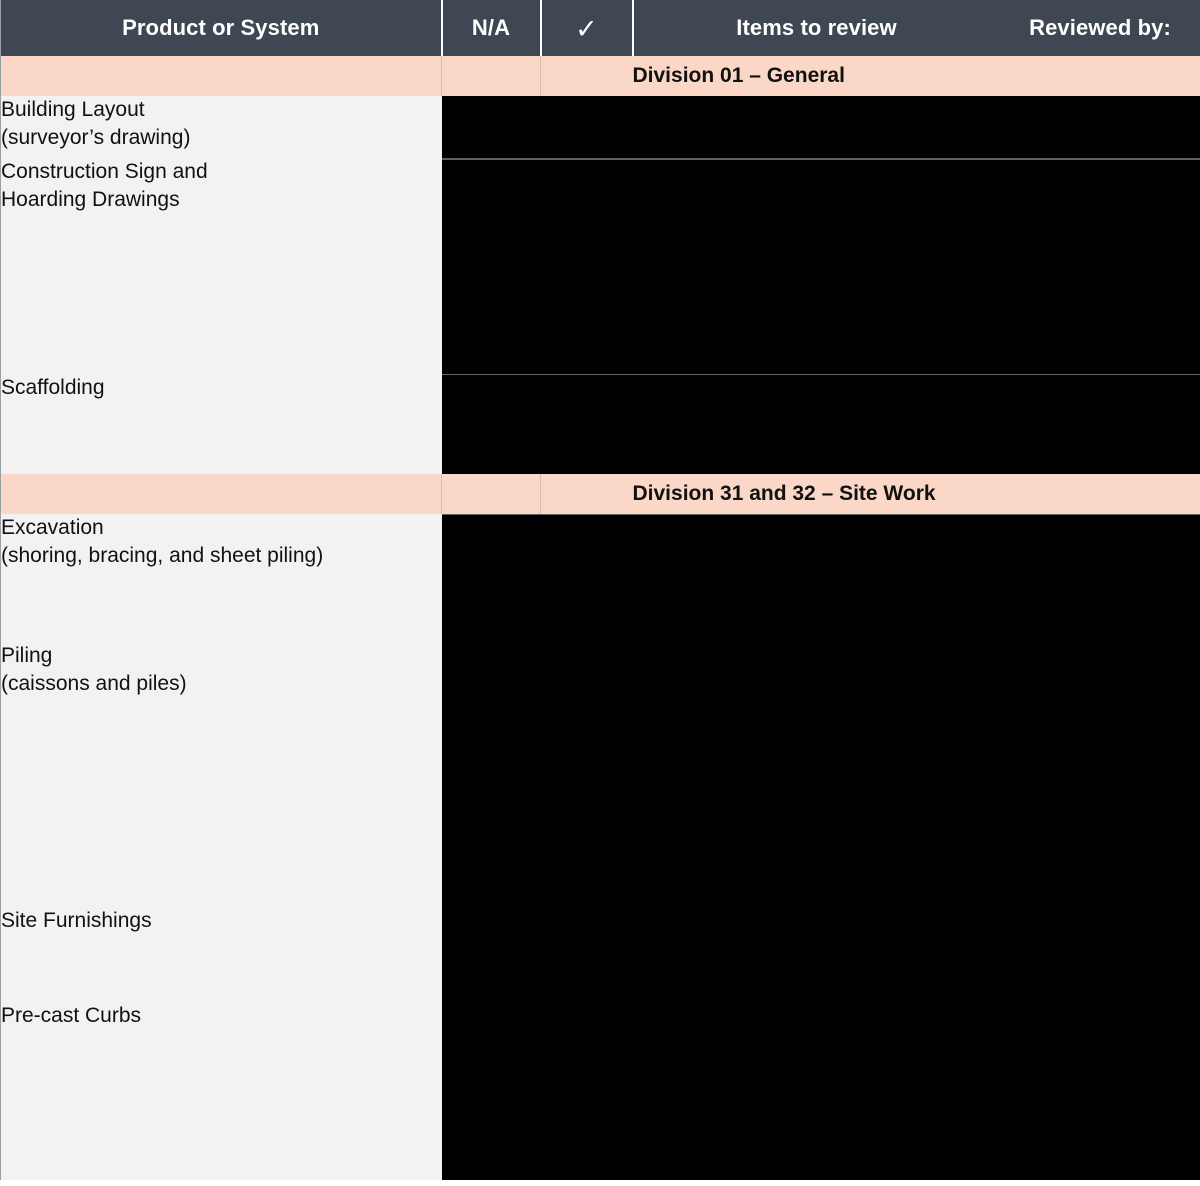 The image size is (1200, 1186). I want to click on product-title: Construction Sign and, so click(104, 171).